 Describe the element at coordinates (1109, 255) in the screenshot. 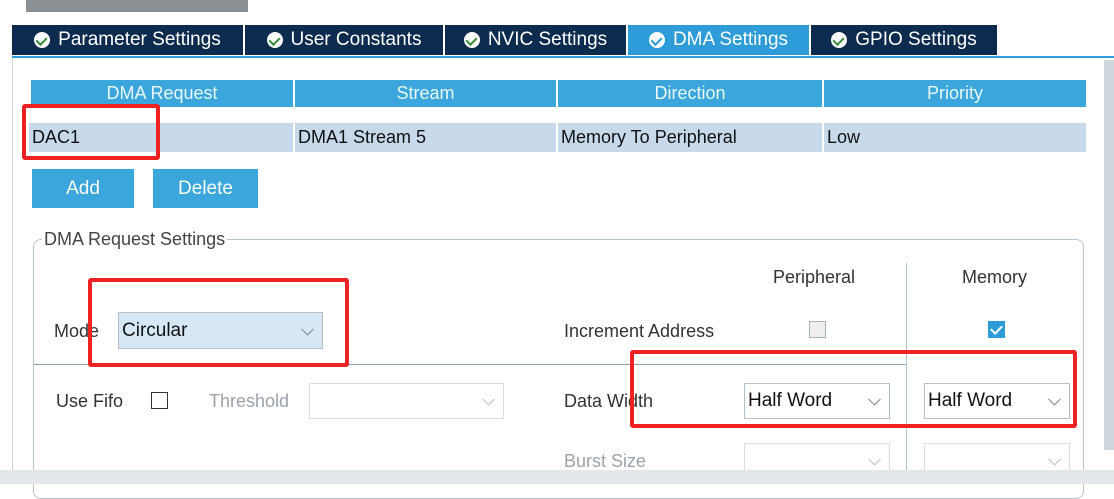

I see `vertical-scrollbar` at that location.